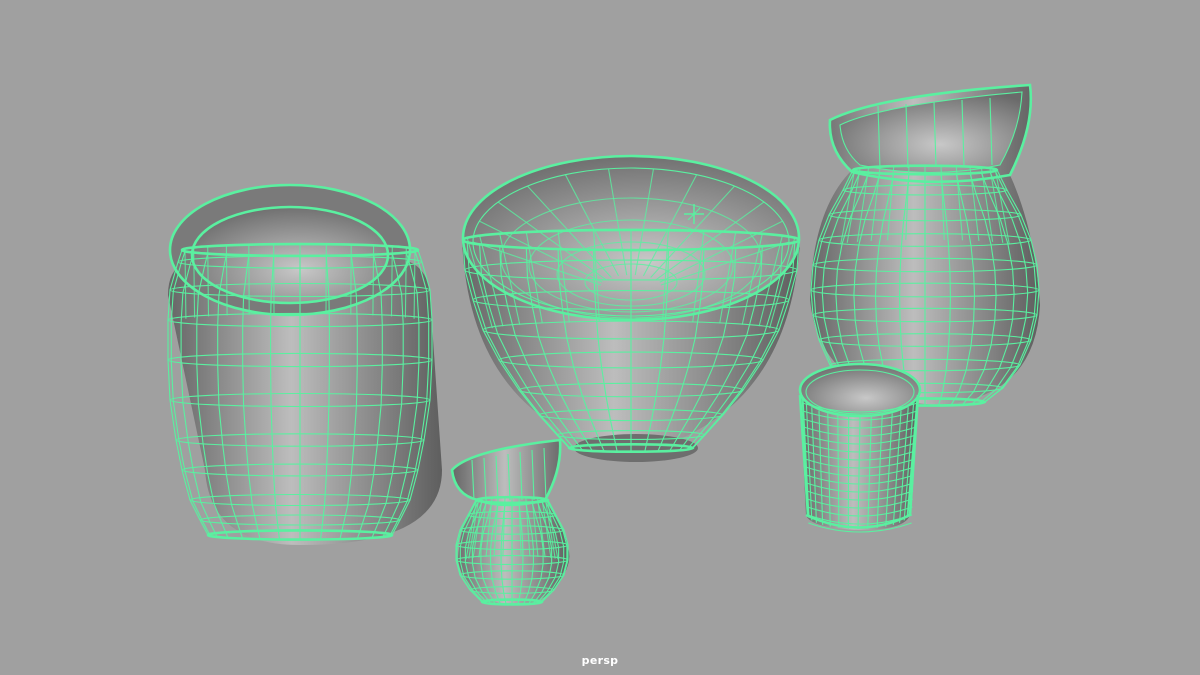 The height and width of the screenshot is (675, 1200). What do you see at coordinates (925, 245) in the screenshot?
I see `pitcher-mesh` at bounding box center [925, 245].